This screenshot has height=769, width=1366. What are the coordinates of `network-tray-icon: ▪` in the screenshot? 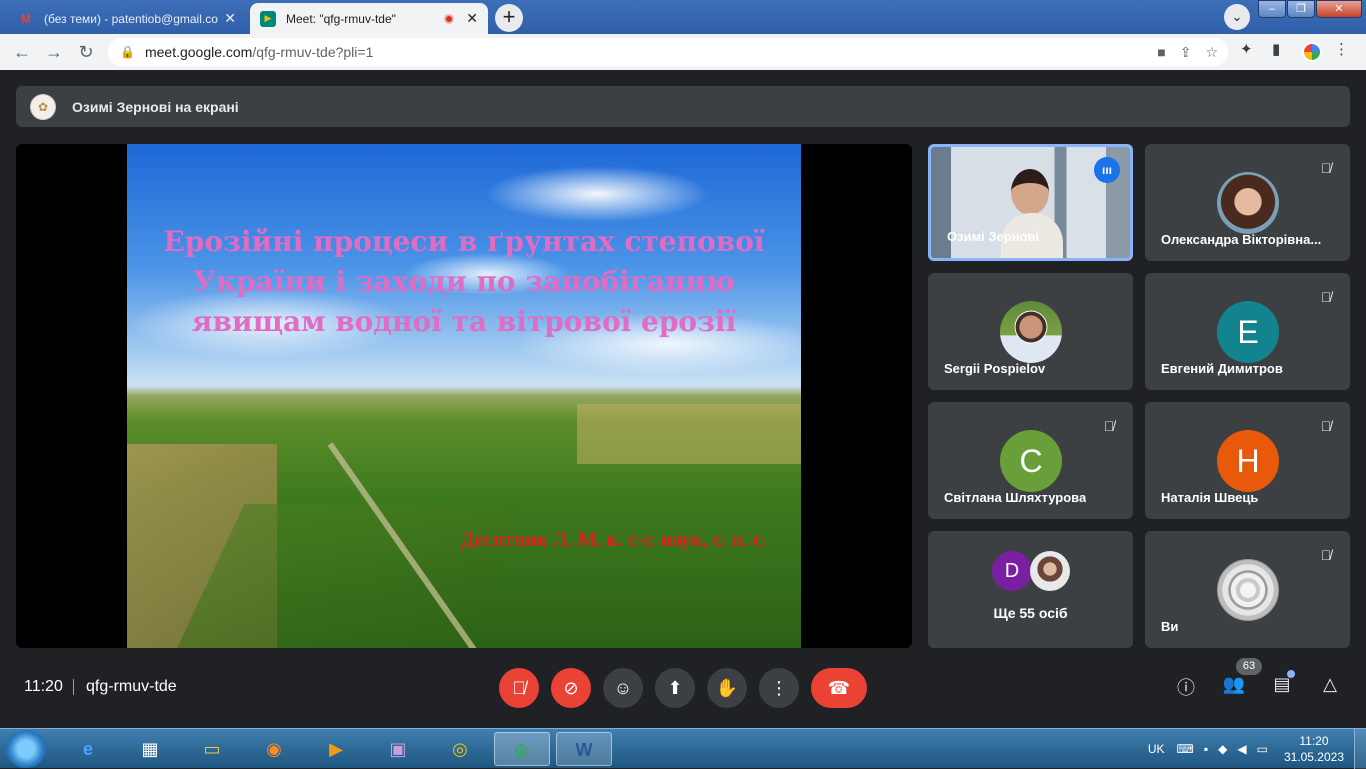 It's located at (1206, 749).